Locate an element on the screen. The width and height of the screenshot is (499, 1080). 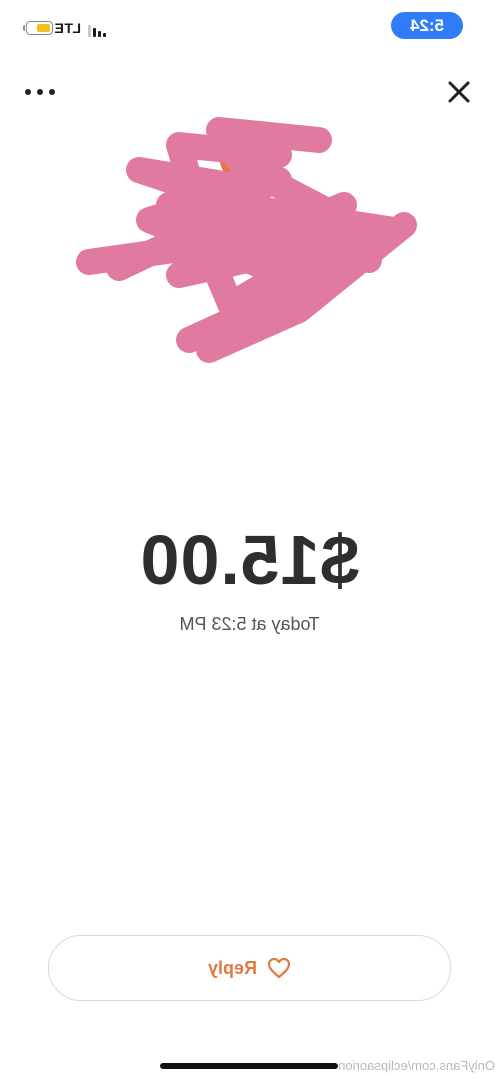
close-icon is located at coordinates (459, 92).